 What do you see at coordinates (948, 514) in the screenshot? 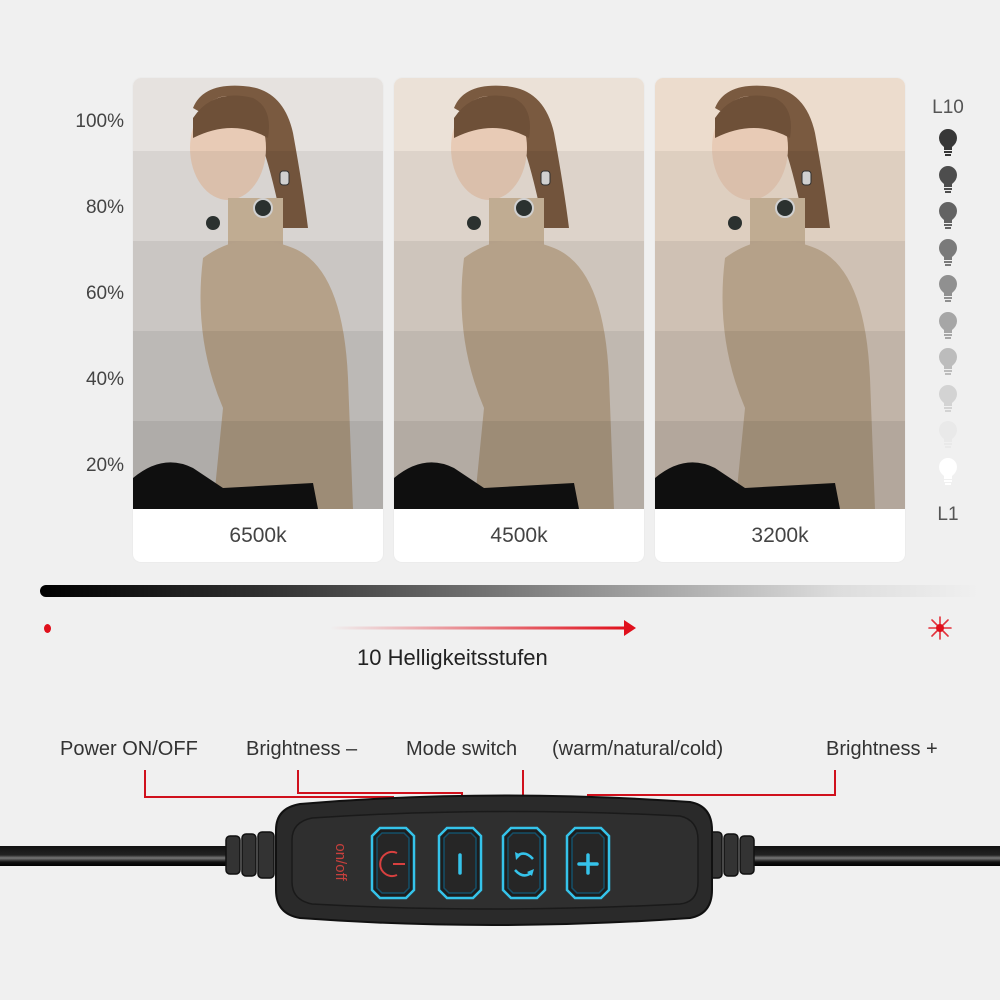
I see `level-bottom-label: L1` at bounding box center [948, 514].